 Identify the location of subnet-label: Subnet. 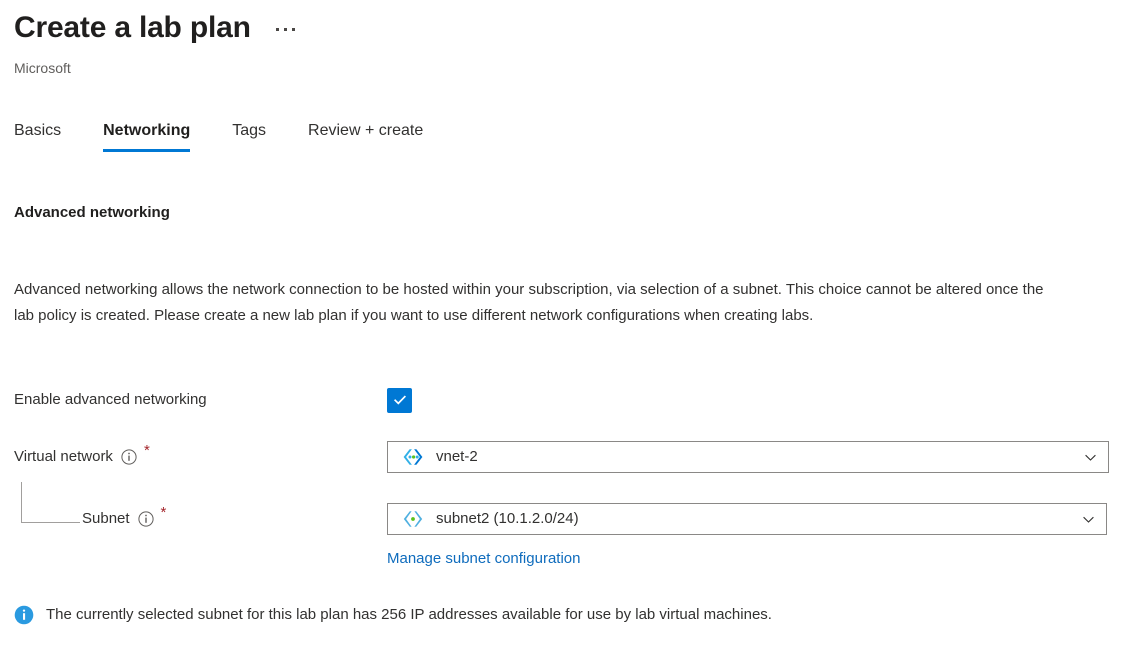
(106, 518).